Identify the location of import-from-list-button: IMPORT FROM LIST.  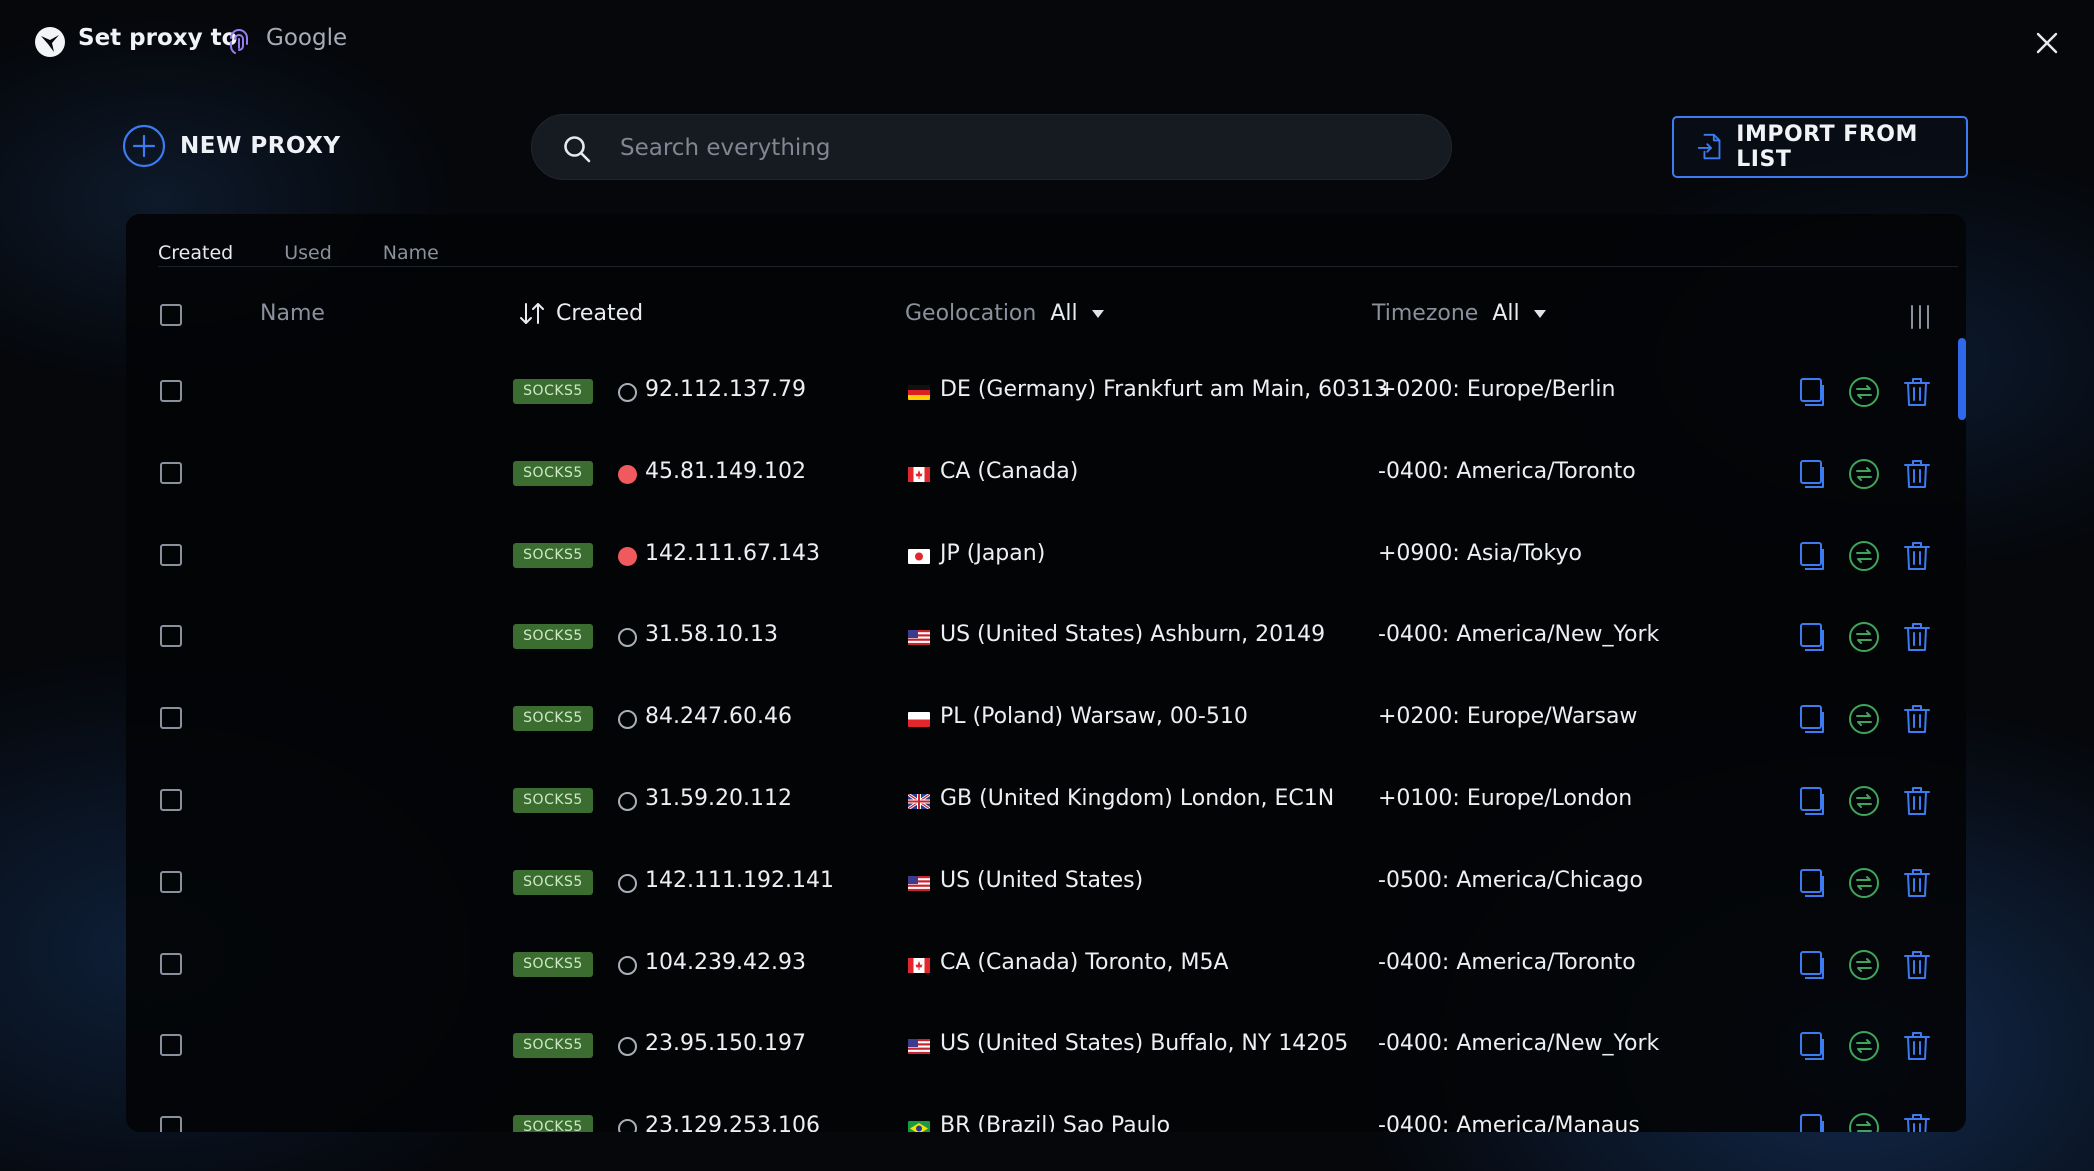
(1820, 147).